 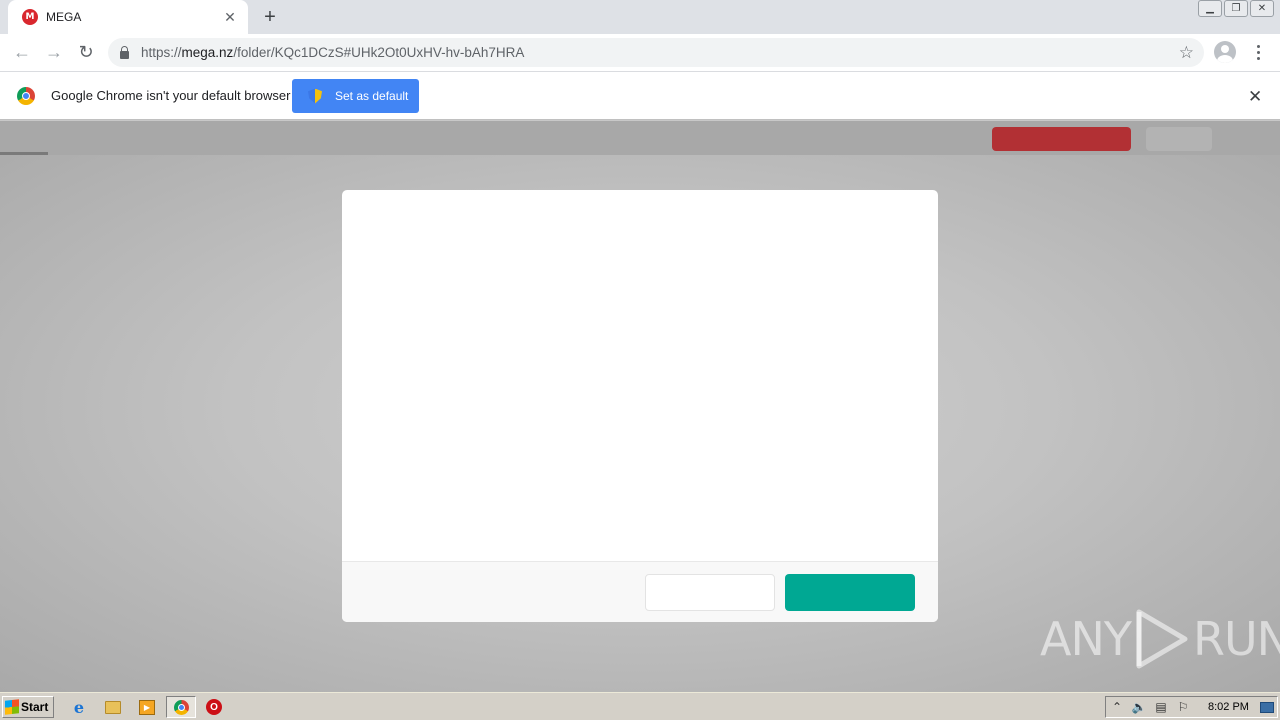 What do you see at coordinates (1236, 639) in the screenshot?
I see `watermark-right: RUN` at bounding box center [1236, 639].